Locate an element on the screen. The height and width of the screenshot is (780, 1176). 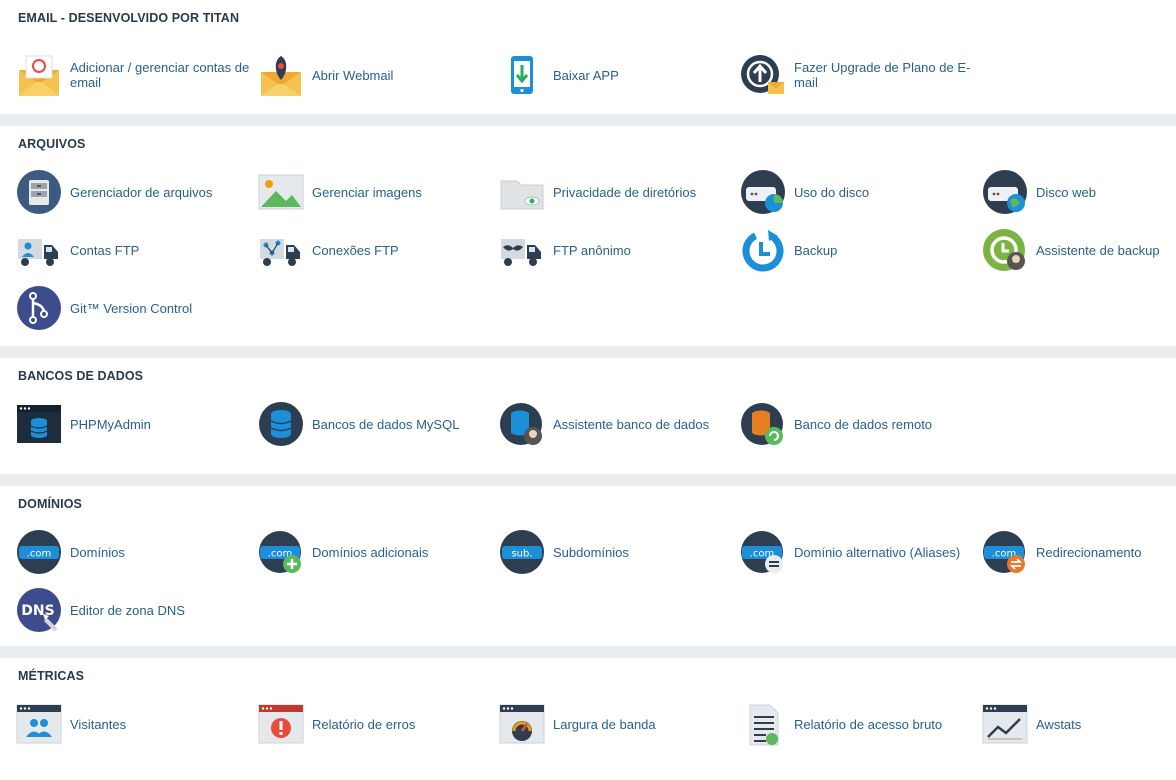
download-app-label: Baixar APP is located at coordinates (586, 75).